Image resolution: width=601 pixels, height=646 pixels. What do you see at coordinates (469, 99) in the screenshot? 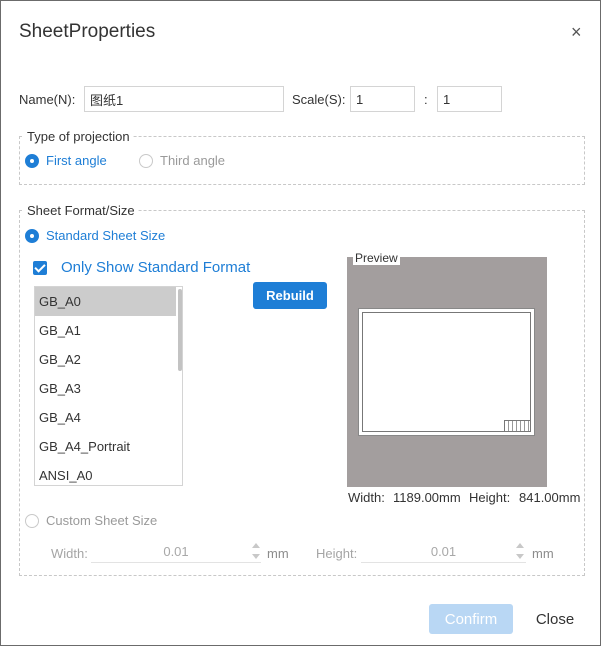
I see `scale-denominator-input` at bounding box center [469, 99].